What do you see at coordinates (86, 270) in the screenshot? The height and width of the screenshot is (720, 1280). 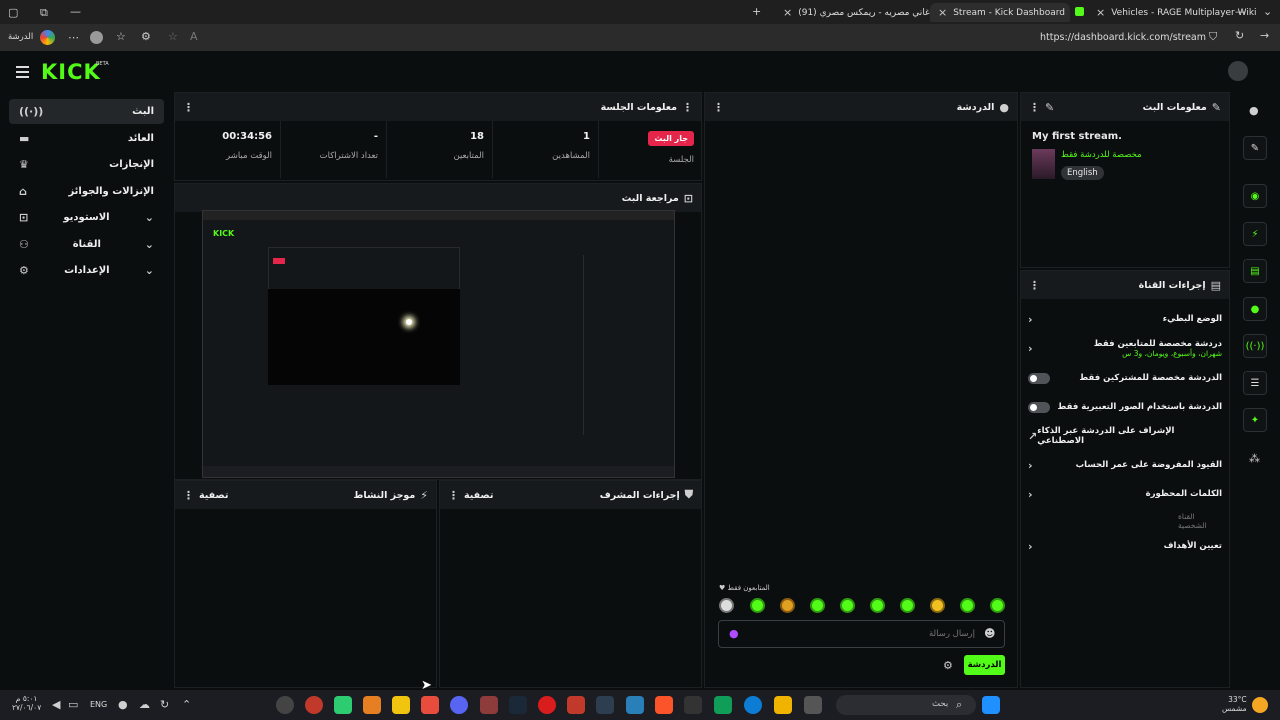 I see `sidebar-item-settings: ⚙ الإعدادات ⌄` at bounding box center [86, 270].